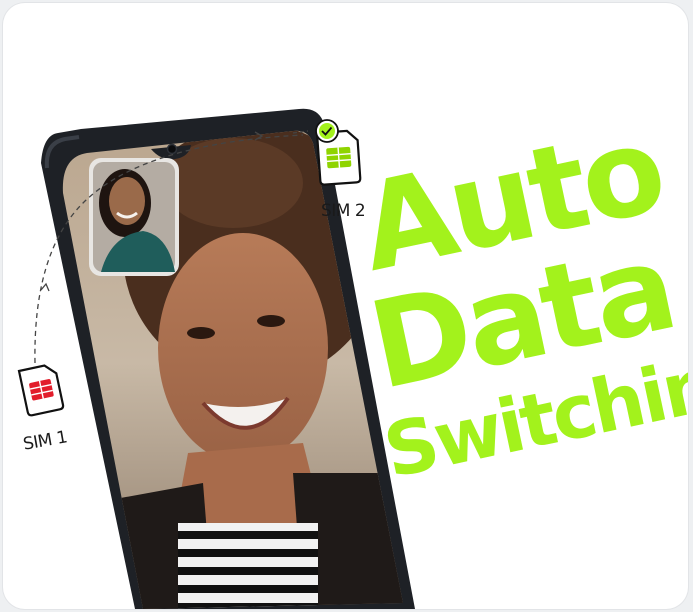 The width and height of the screenshot is (693, 612). Describe the element at coordinates (41, 390) in the screenshot. I see `sim-card-red-icon` at that location.